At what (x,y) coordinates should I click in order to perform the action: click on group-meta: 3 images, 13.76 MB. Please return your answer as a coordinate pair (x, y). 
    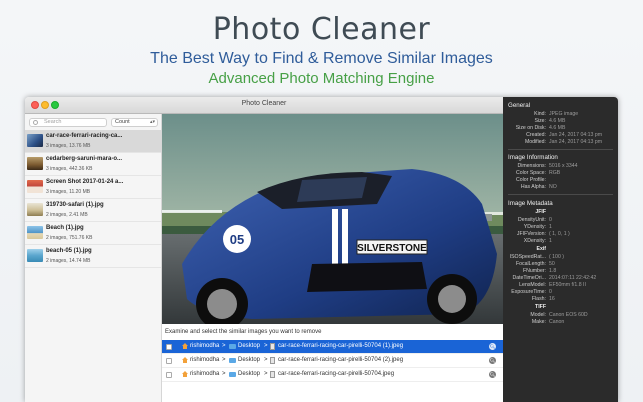
    Looking at the image, I should click on (68, 146).